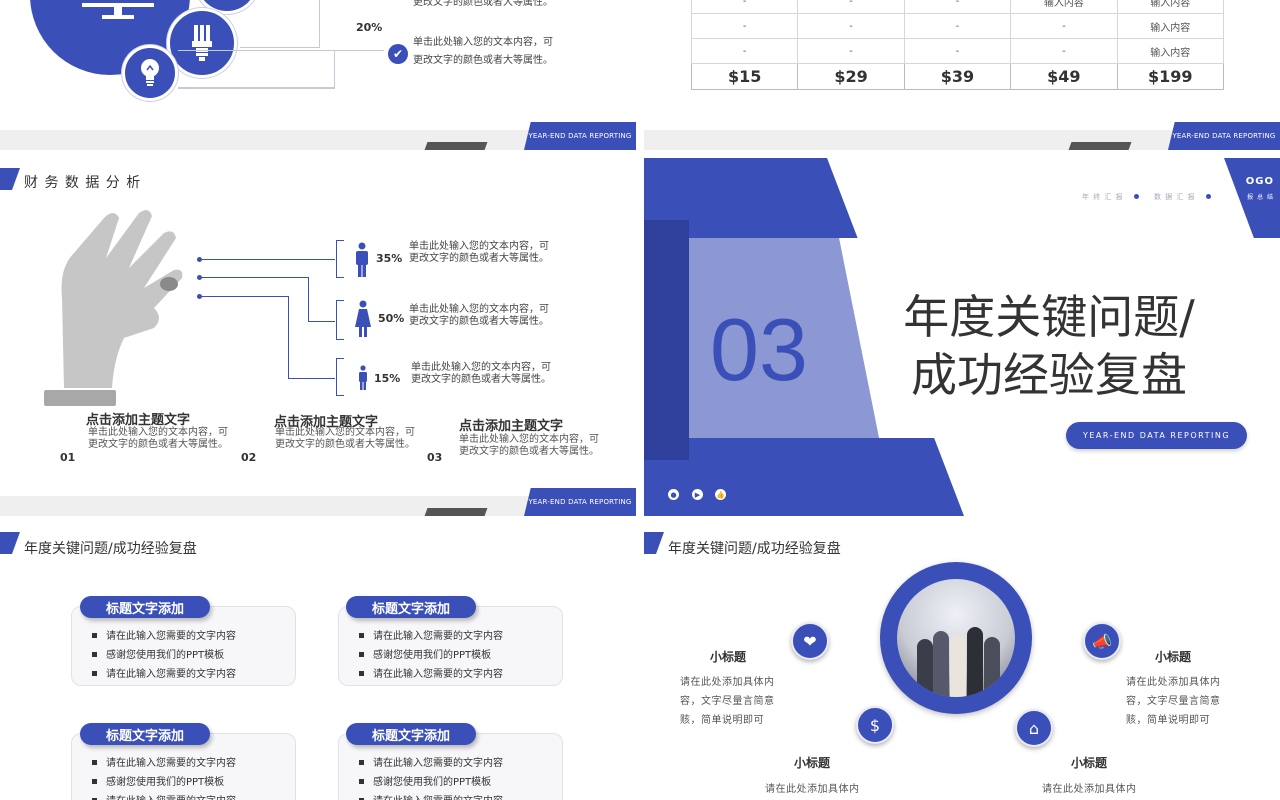 This screenshot has width=1280, height=800. I want to click on heart-icon: ❤, so click(810, 641).